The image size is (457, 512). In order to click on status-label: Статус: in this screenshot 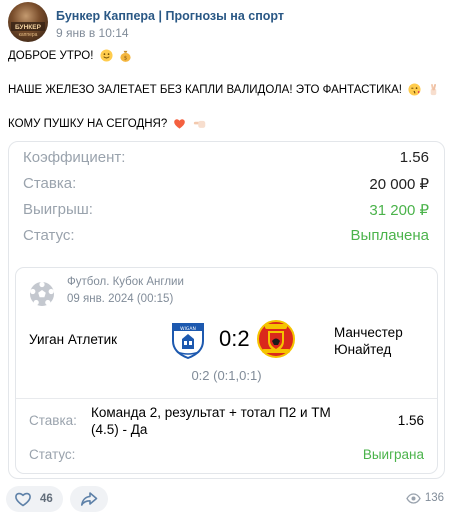, I will do `click(49, 235)`.